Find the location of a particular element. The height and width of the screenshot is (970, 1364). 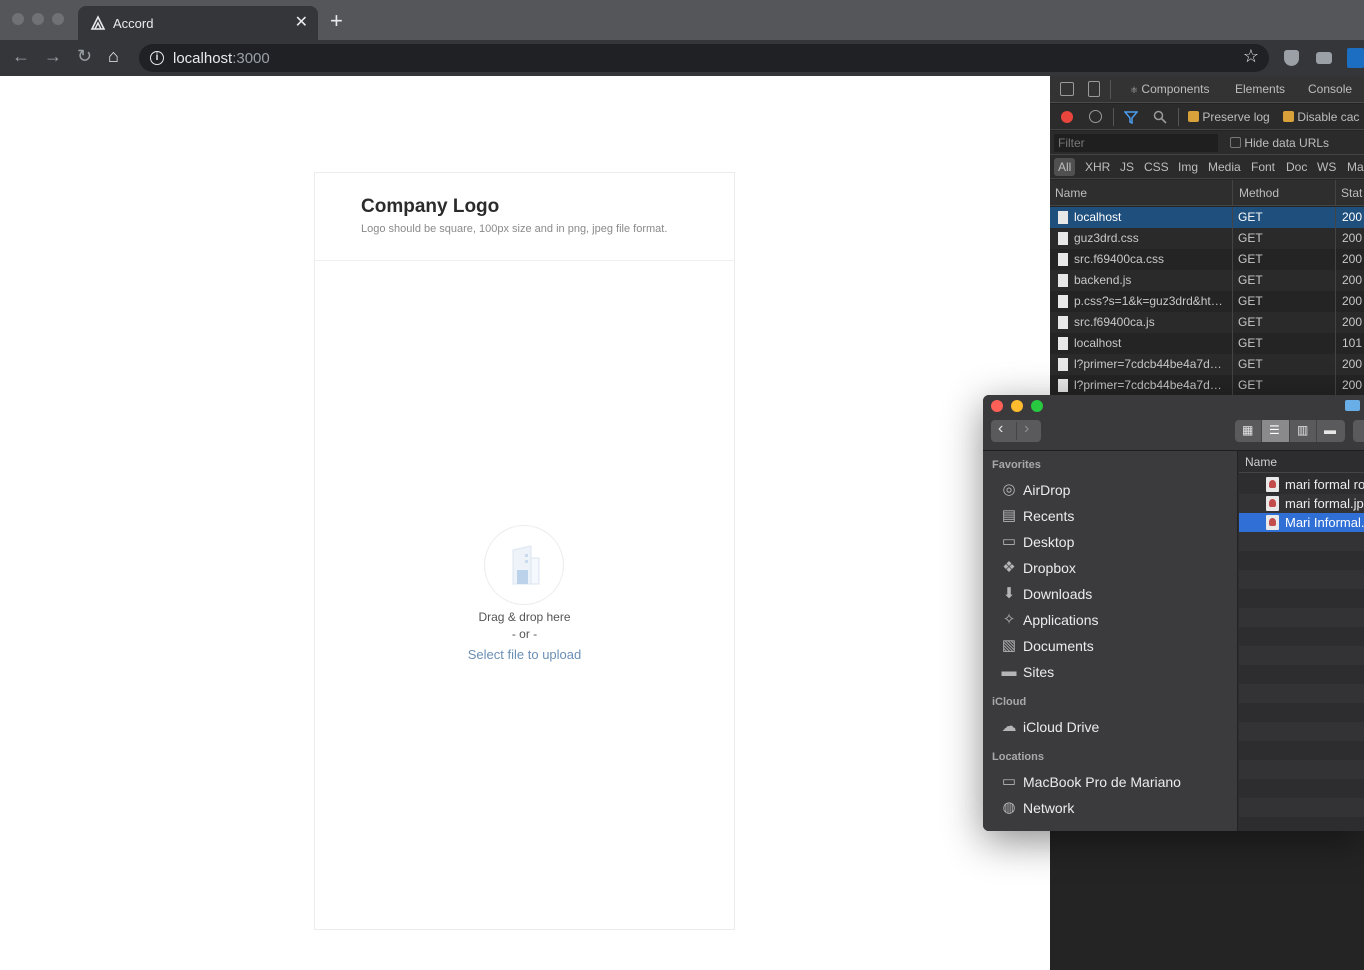

sidebar-item-airdrop: ◎ AirDrop is located at coordinates (1115, 490).